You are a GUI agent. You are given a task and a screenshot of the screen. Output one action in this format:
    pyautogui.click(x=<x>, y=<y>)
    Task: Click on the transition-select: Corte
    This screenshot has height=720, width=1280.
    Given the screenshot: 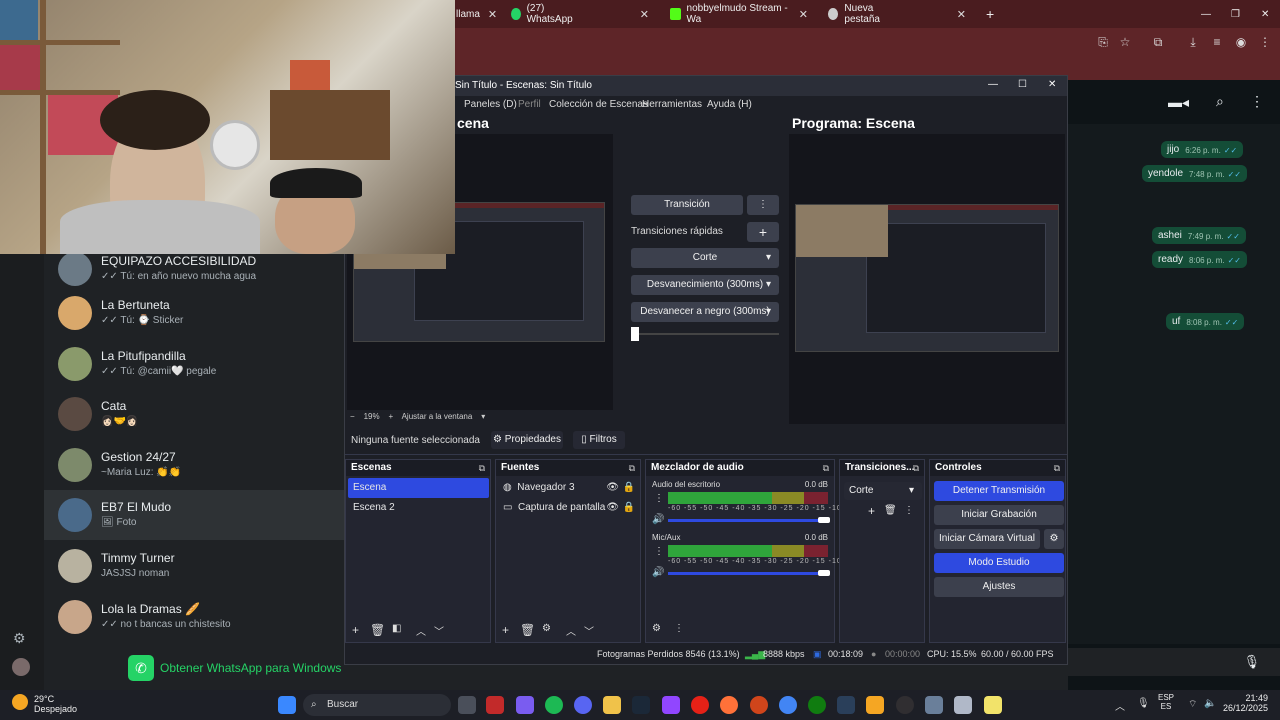 What is the action you would take?
    pyautogui.click(x=883, y=491)
    